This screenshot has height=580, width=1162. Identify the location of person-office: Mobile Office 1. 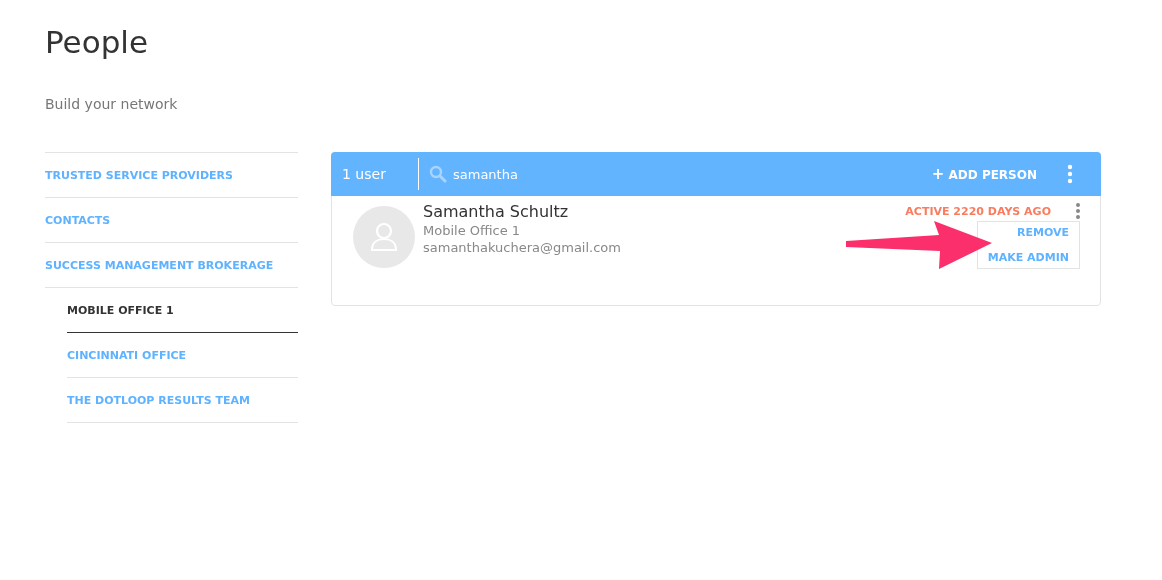
(472, 230).